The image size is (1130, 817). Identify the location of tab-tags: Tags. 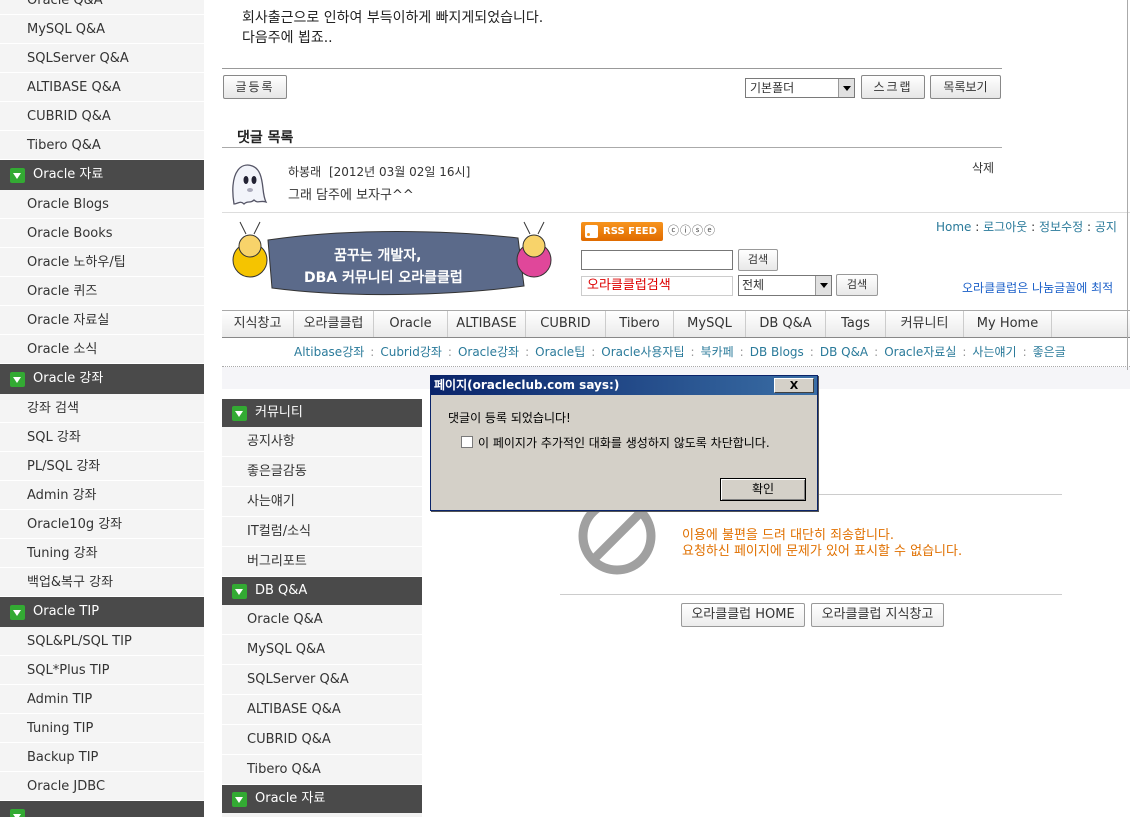
(856, 324).